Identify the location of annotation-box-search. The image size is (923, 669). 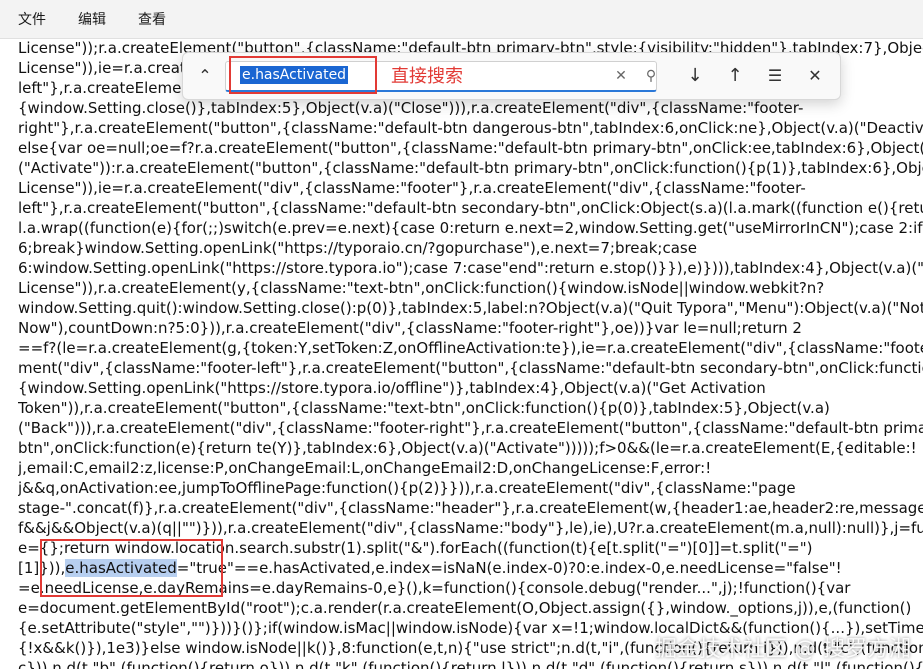
(303, 75).